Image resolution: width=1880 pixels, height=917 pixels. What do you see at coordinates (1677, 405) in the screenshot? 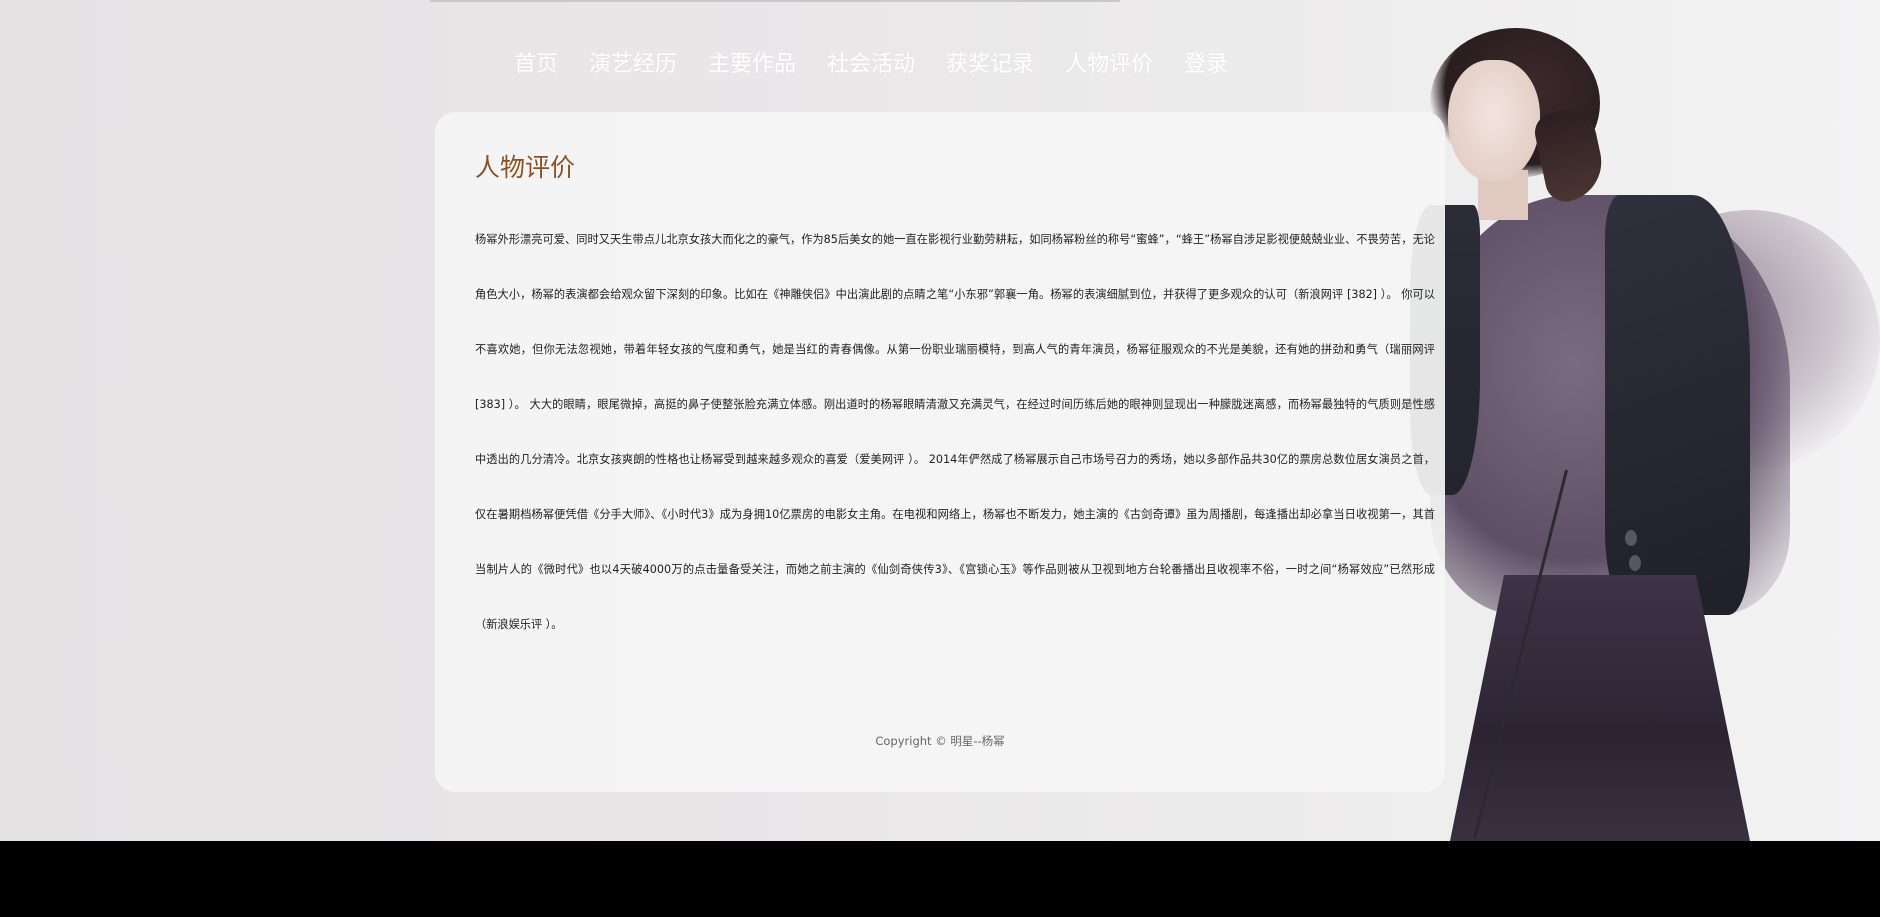
I see `portrait-vest-right` at bounding box center [1677, 405].